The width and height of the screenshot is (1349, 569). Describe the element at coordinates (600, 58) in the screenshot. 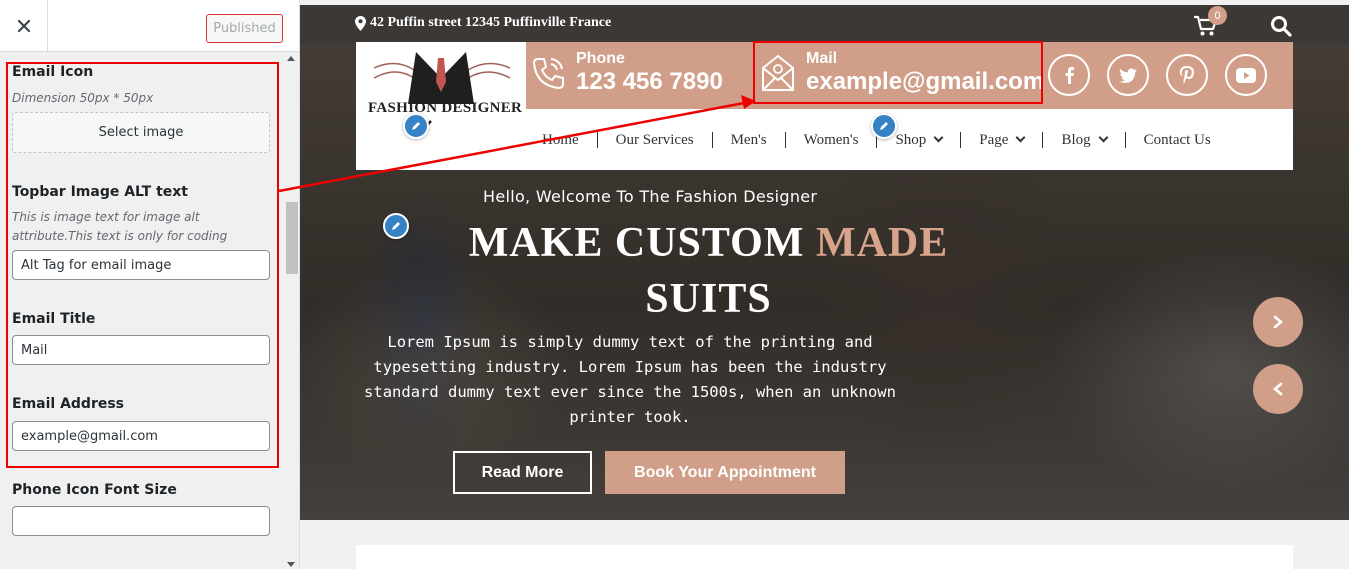

I see `phone-title: Phone` at that location.